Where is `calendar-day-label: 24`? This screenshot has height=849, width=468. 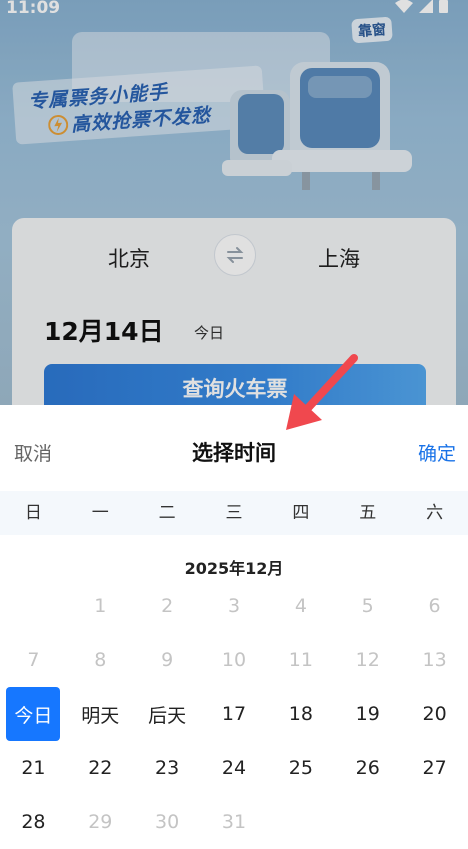 calendar-day-label: 24 is located at coordinates (234, 768).